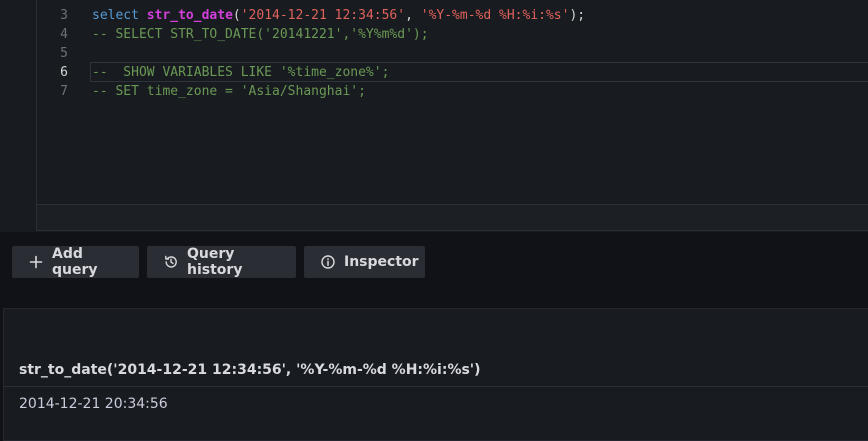 This screenshot has width=868, height=441. I want to click on code-line-7: -- SET time_zone = 'Asia/Shanghai';, so click(229, 91).